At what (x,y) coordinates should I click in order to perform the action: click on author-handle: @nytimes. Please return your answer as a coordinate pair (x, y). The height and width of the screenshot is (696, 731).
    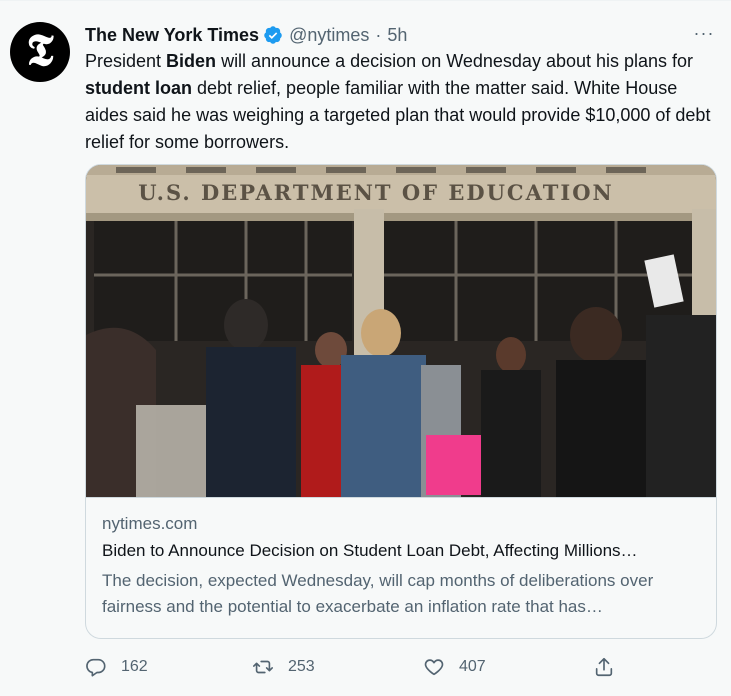
    Looking at the image, I should click on (329, 35).